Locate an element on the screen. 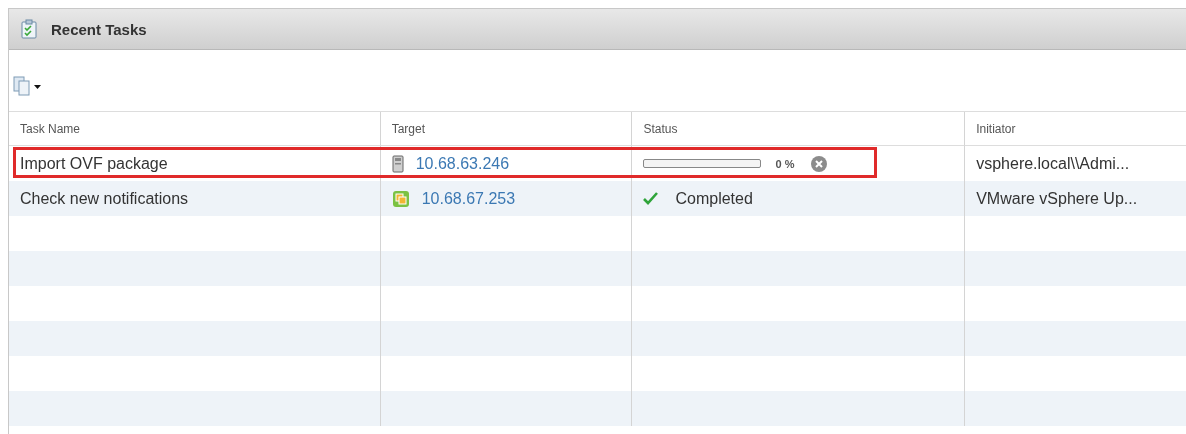 The width and height of the screenshot is (1186, 434). check-icon is located at coordinates (651, 198).